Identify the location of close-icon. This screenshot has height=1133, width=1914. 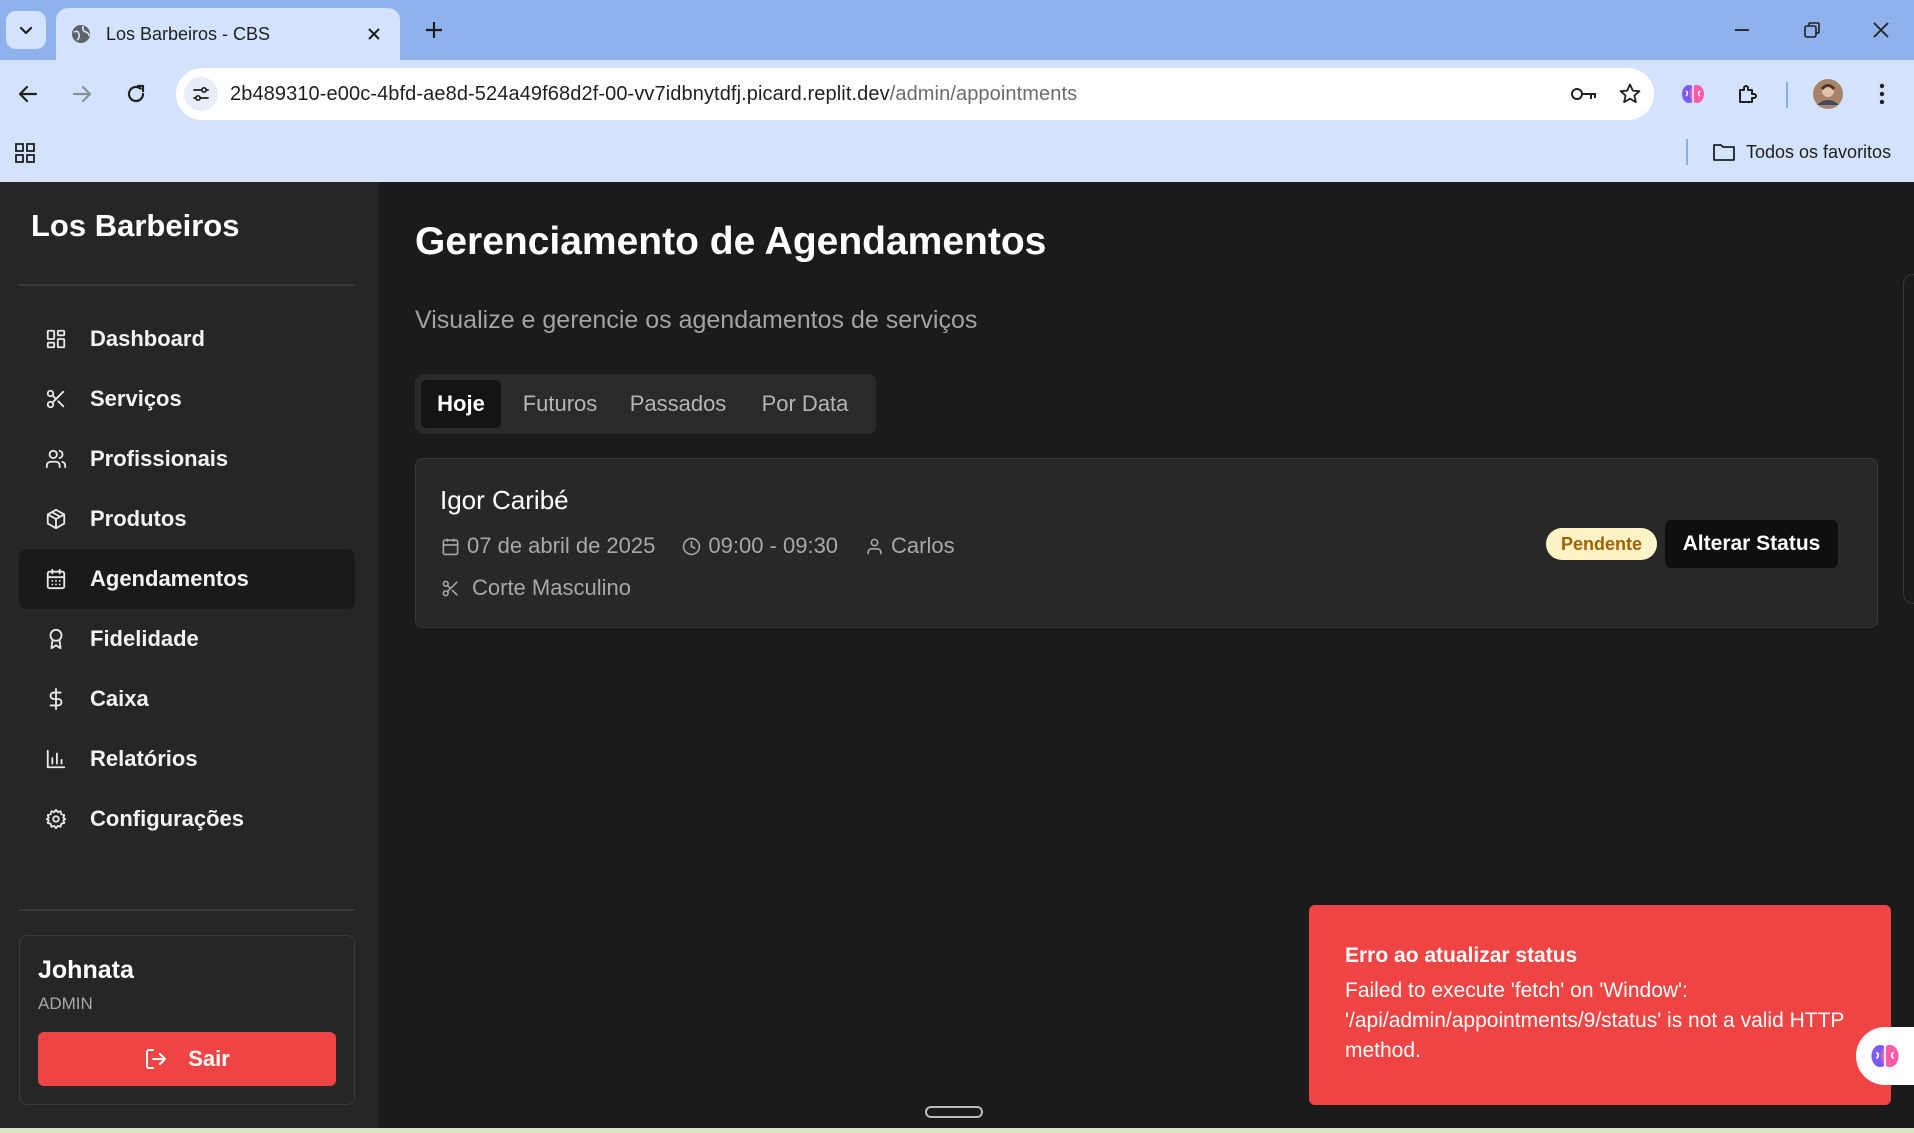
(1881, 30).